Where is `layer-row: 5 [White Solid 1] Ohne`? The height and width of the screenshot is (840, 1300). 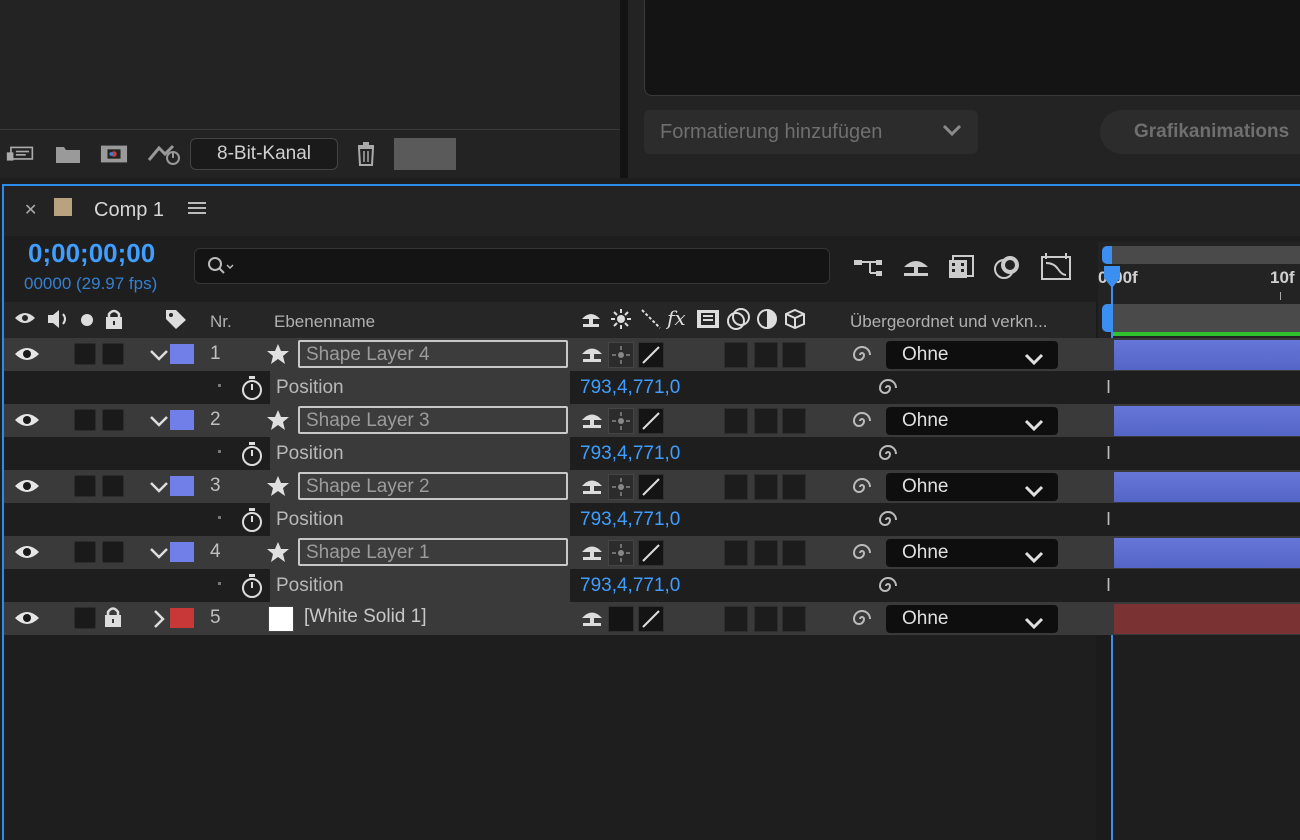
layer-row: 5 [White Solid 1] Ohne is located at coordinates (652, 618).